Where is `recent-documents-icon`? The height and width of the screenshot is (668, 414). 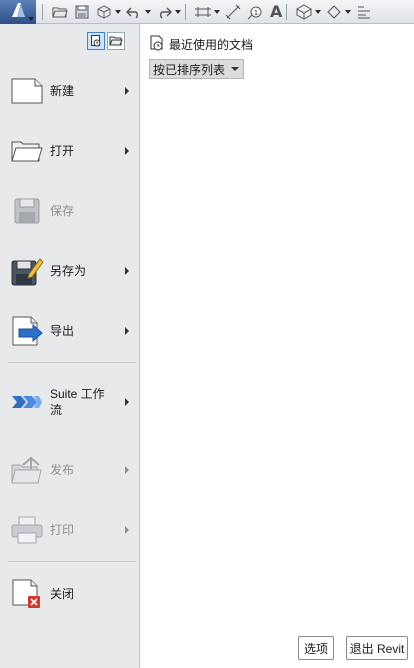
recent-documents-icon is located at coordinates (157, 44).